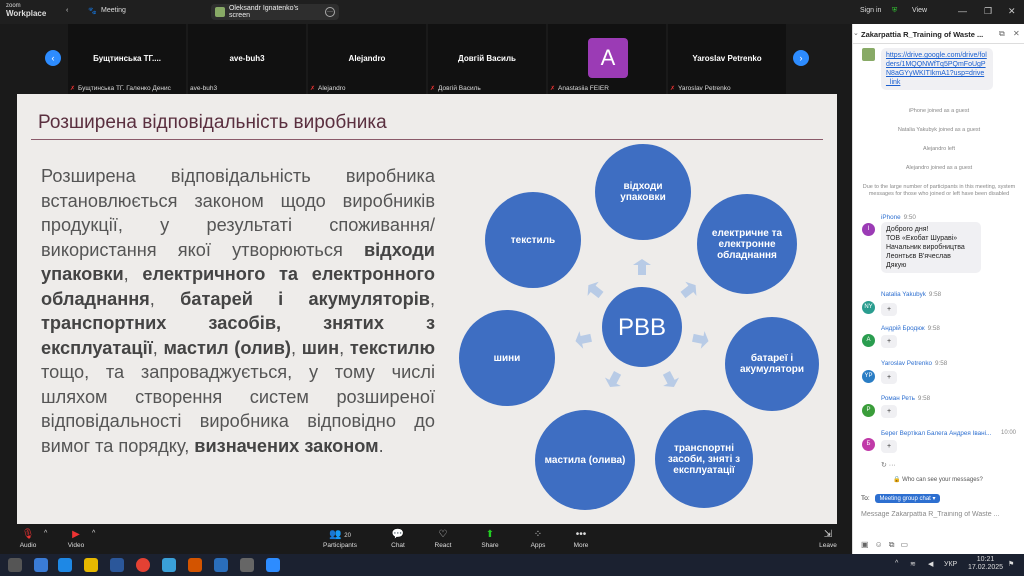 Image resolution: width=1024 pixels, height=576 pixels. What do you see at coordinates (882, 544) in the screenshot?
I see `emoji-icon: ☺` at bounding box center [882, 544].